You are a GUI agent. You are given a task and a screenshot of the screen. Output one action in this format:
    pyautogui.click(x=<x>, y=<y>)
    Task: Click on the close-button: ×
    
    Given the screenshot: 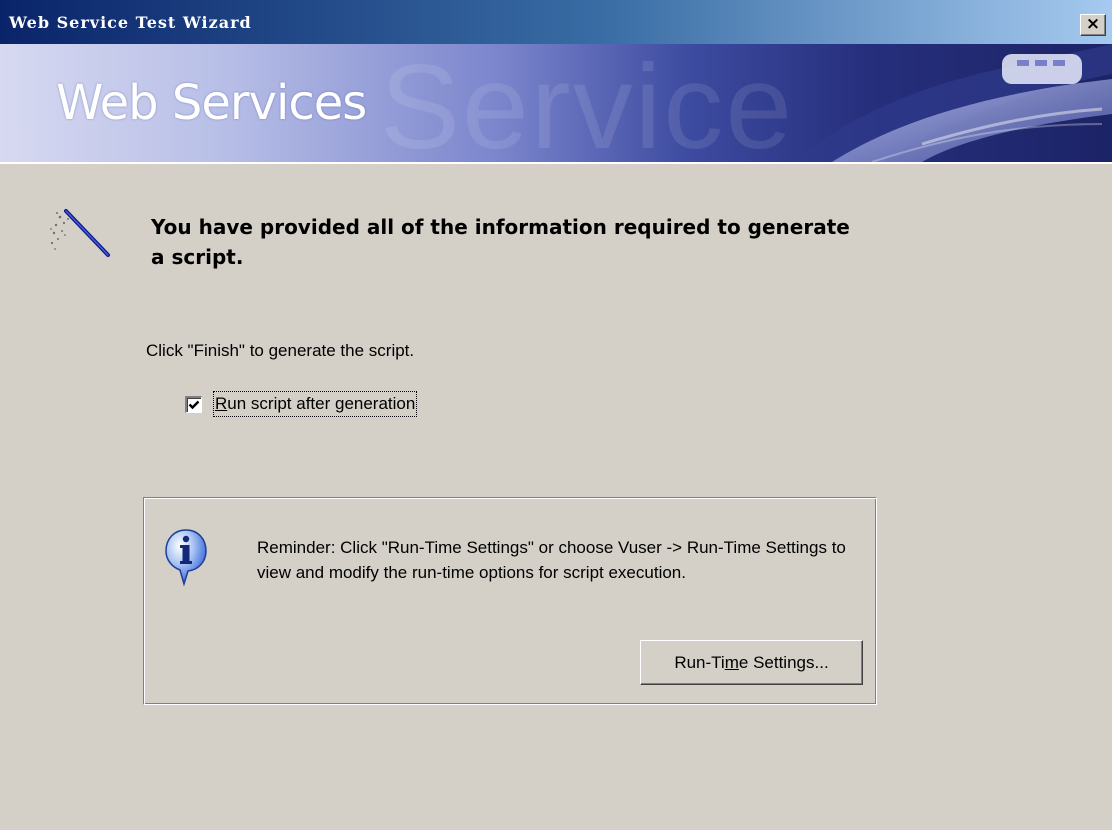 What is the action you would take?
    pyautogui.click(x=1093, y=25)
    